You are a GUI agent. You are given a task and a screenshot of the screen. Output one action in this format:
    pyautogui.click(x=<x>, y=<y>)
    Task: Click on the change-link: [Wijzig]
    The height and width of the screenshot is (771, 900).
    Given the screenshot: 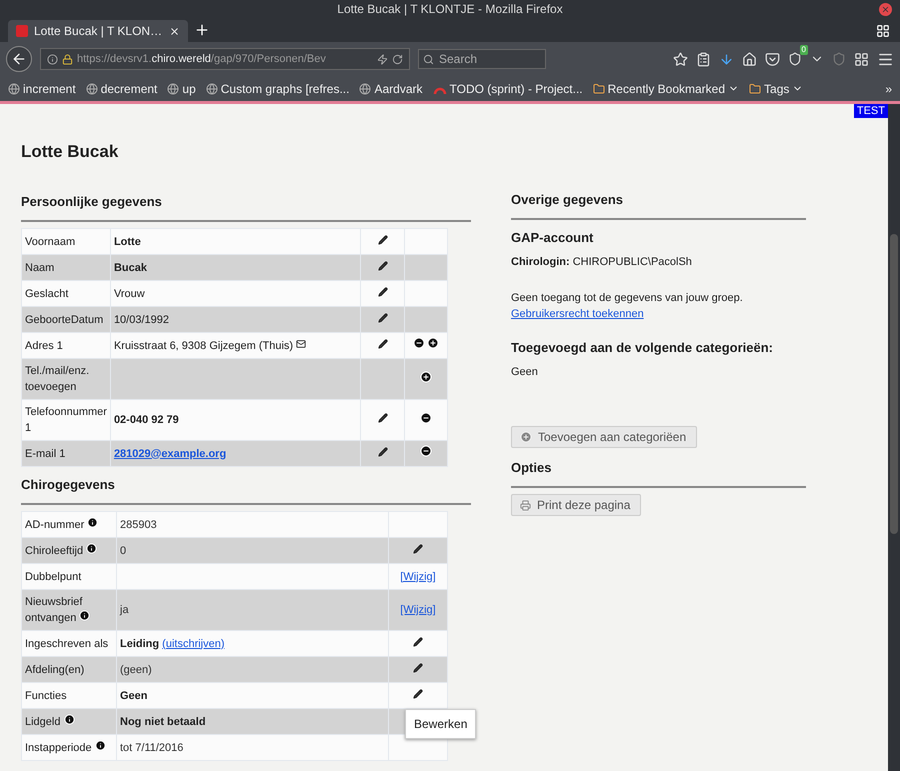 What is the action you would take?
    pyautogui.click(x=418, y=610)
    